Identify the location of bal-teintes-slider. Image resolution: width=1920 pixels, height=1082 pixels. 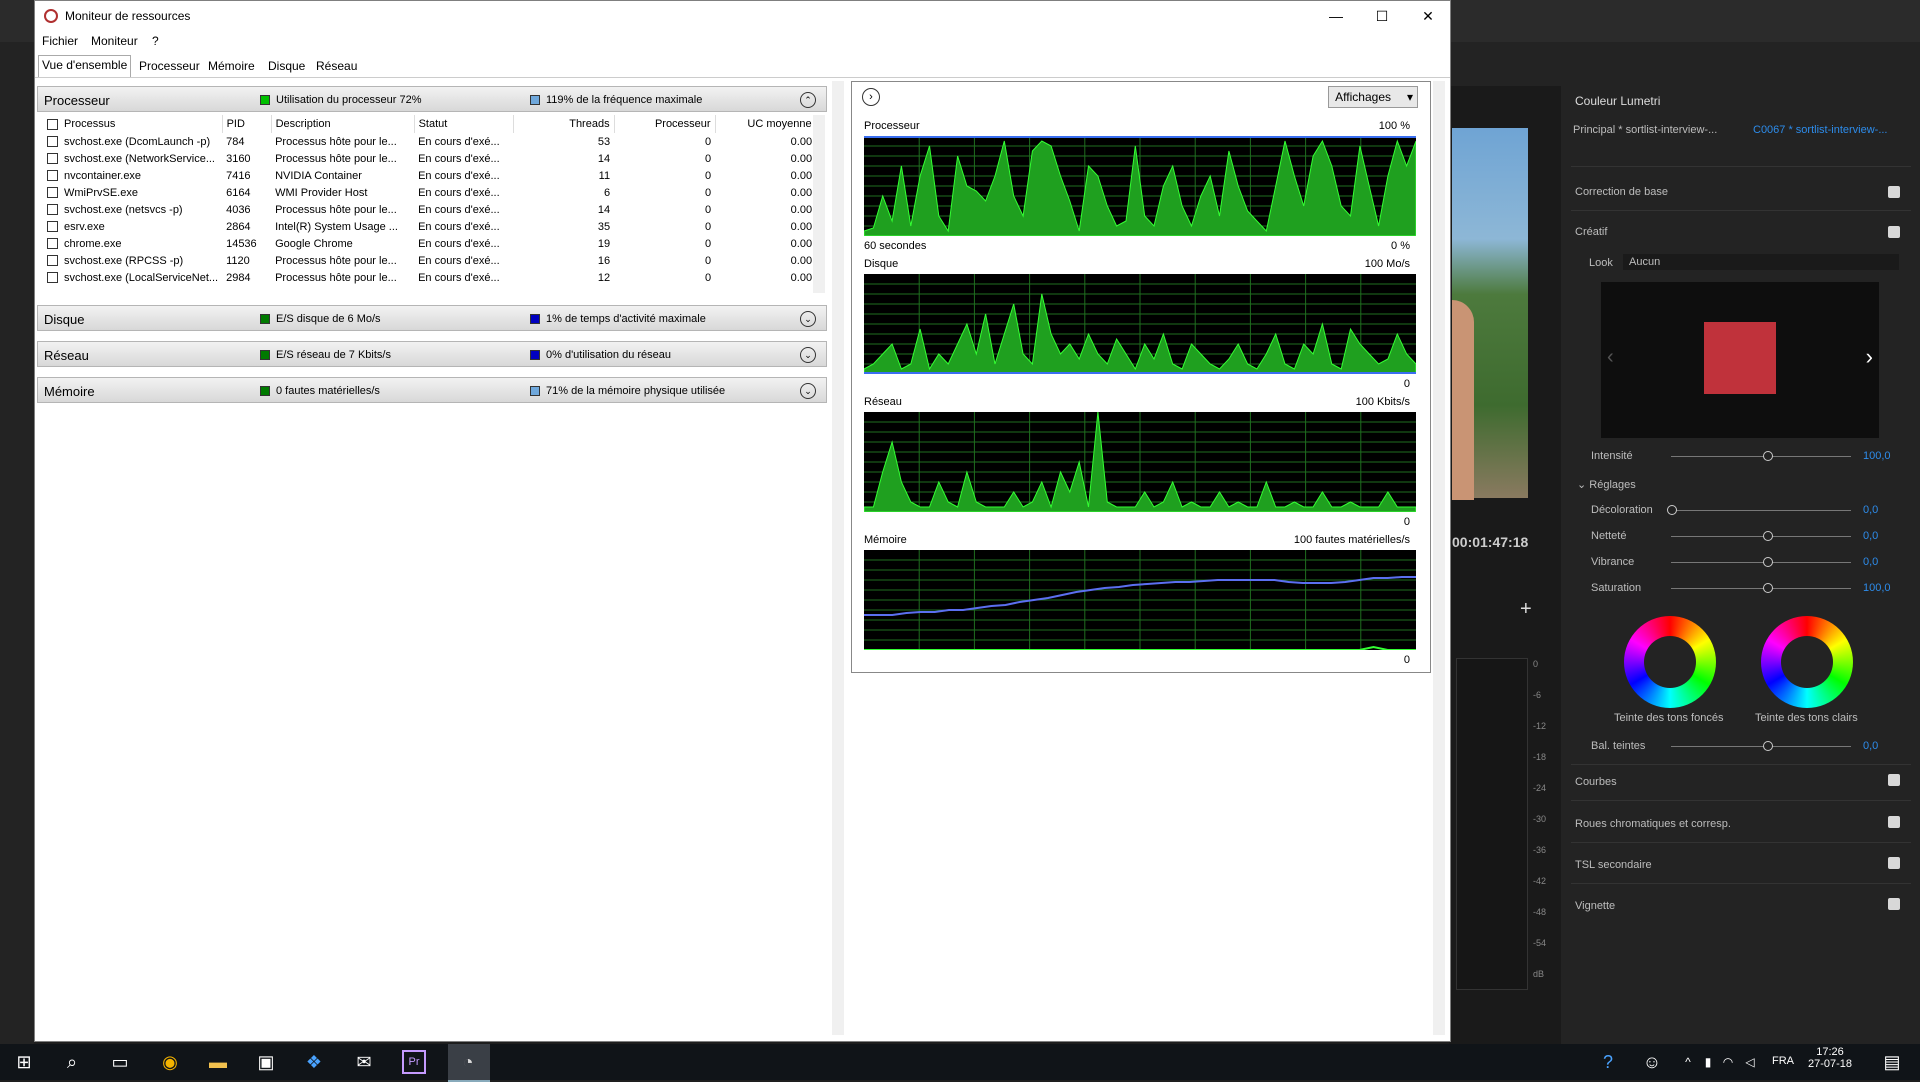
(1761, 746).